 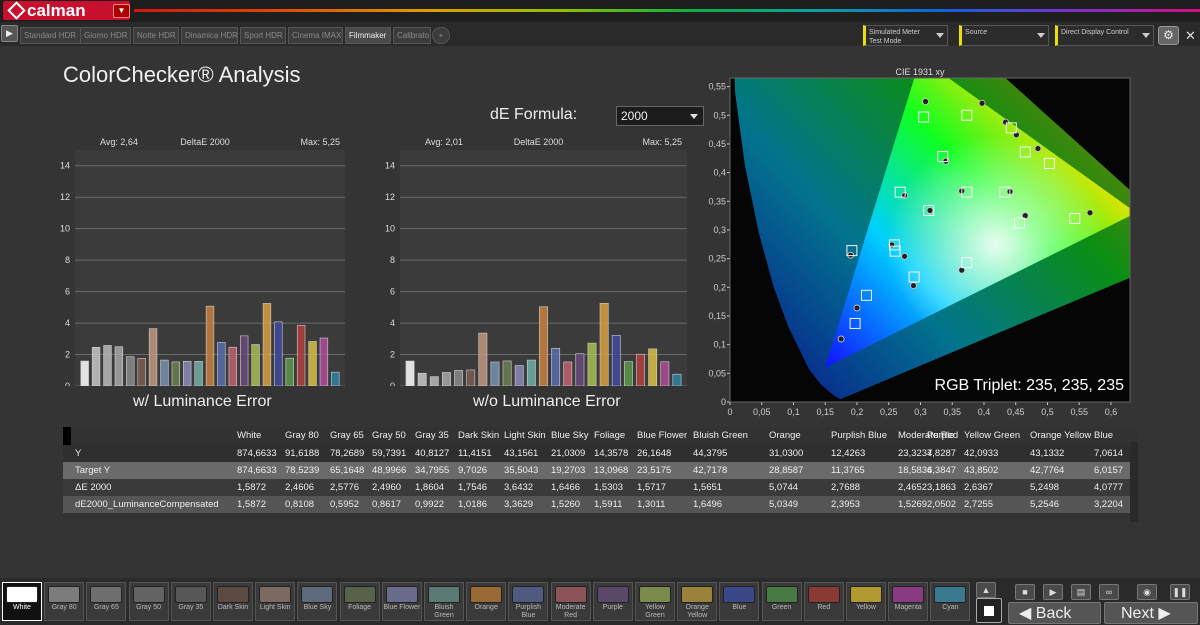 I want to click on swatch-orange: Orange, so click(x=486, y=601).